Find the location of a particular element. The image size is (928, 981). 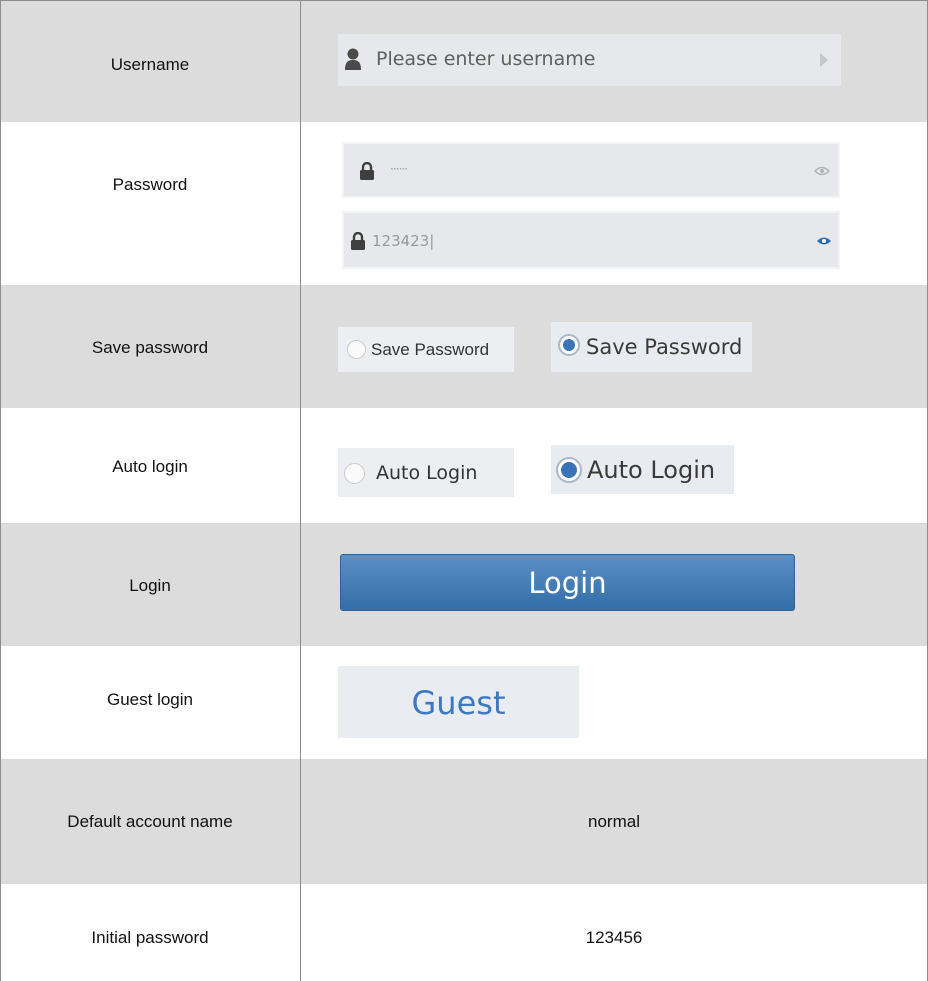

auto-login-option-checked: Auto Login is located at coordinates (642, 469).